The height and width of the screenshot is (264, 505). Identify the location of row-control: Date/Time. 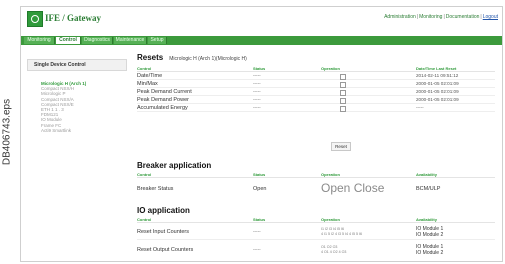
(150, 76).